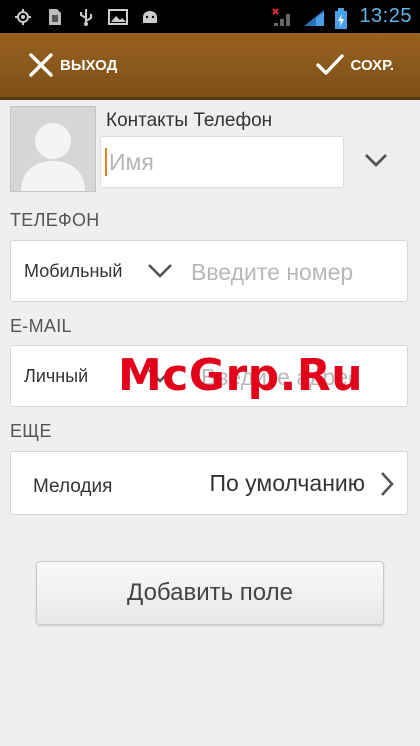  I want to click on contact-photo, so click(53, 149).